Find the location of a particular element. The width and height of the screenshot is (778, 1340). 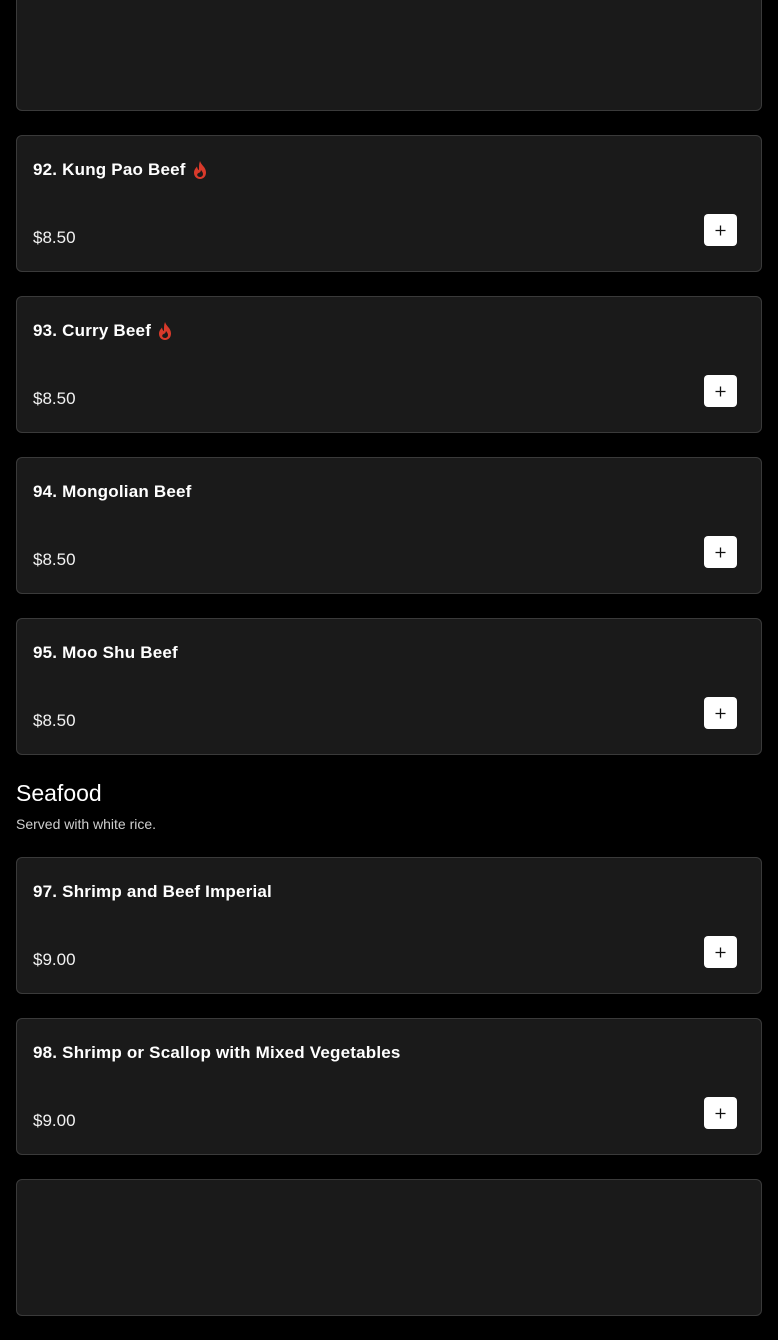

menu-item-title: 93. Curry Beef is located at coordinates (92, 330).